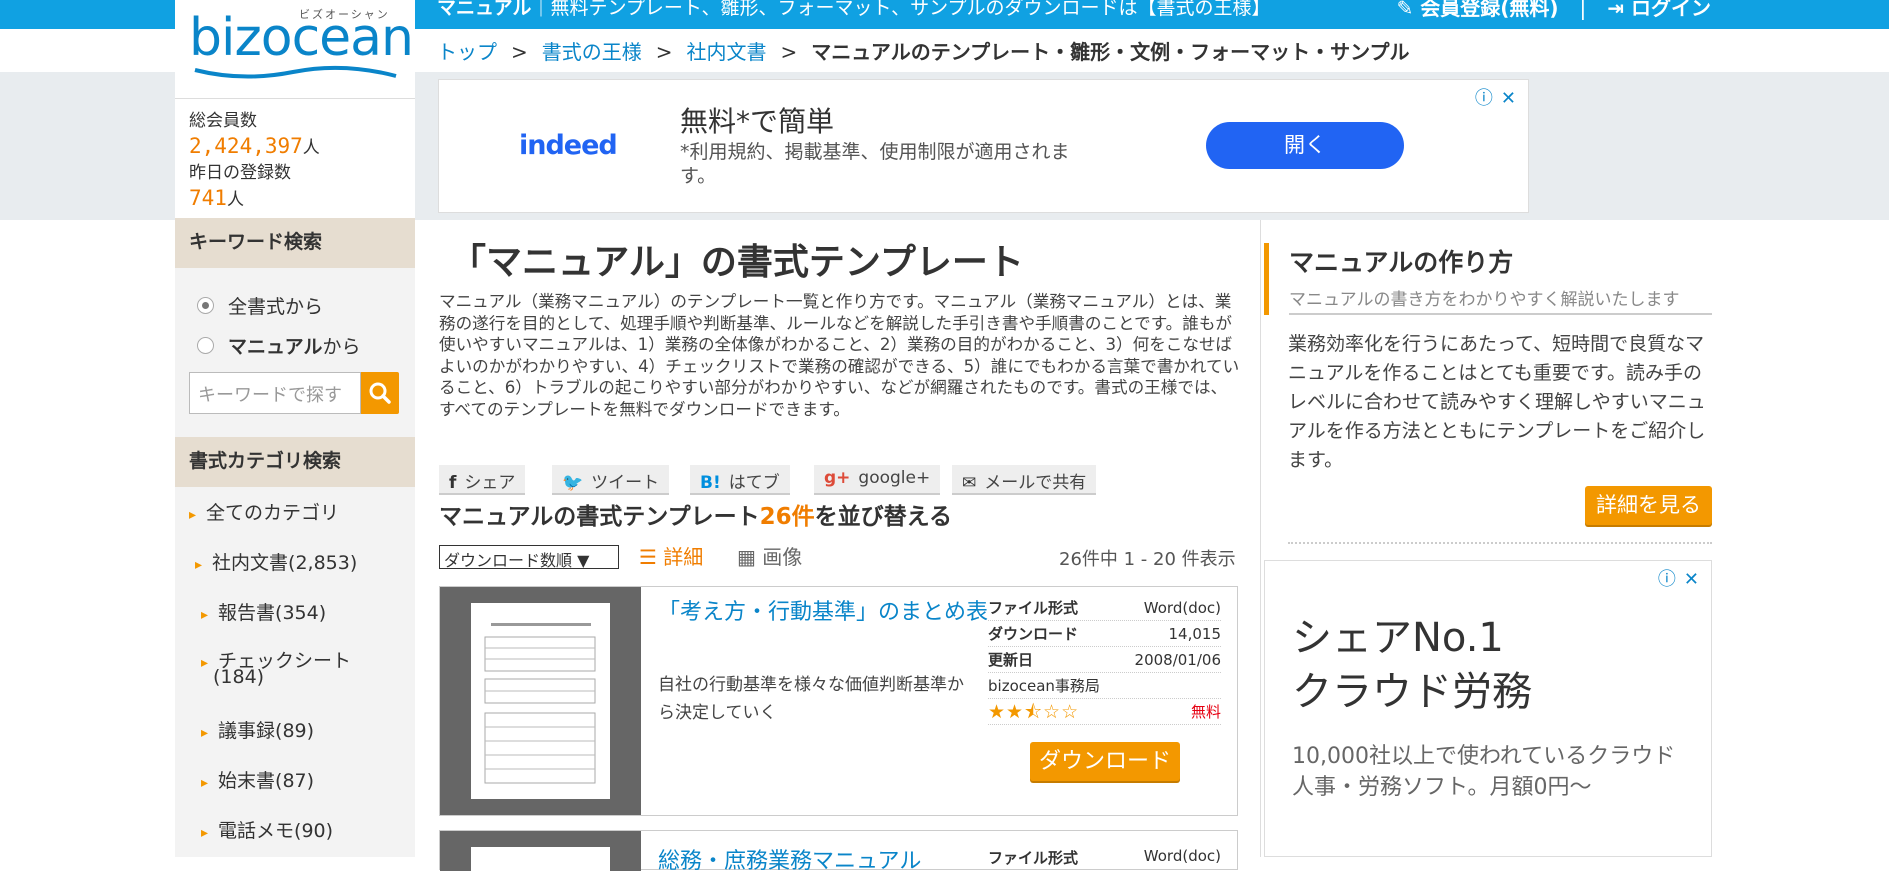  I want to click on price-badge: 無料, so click(1205, 712).